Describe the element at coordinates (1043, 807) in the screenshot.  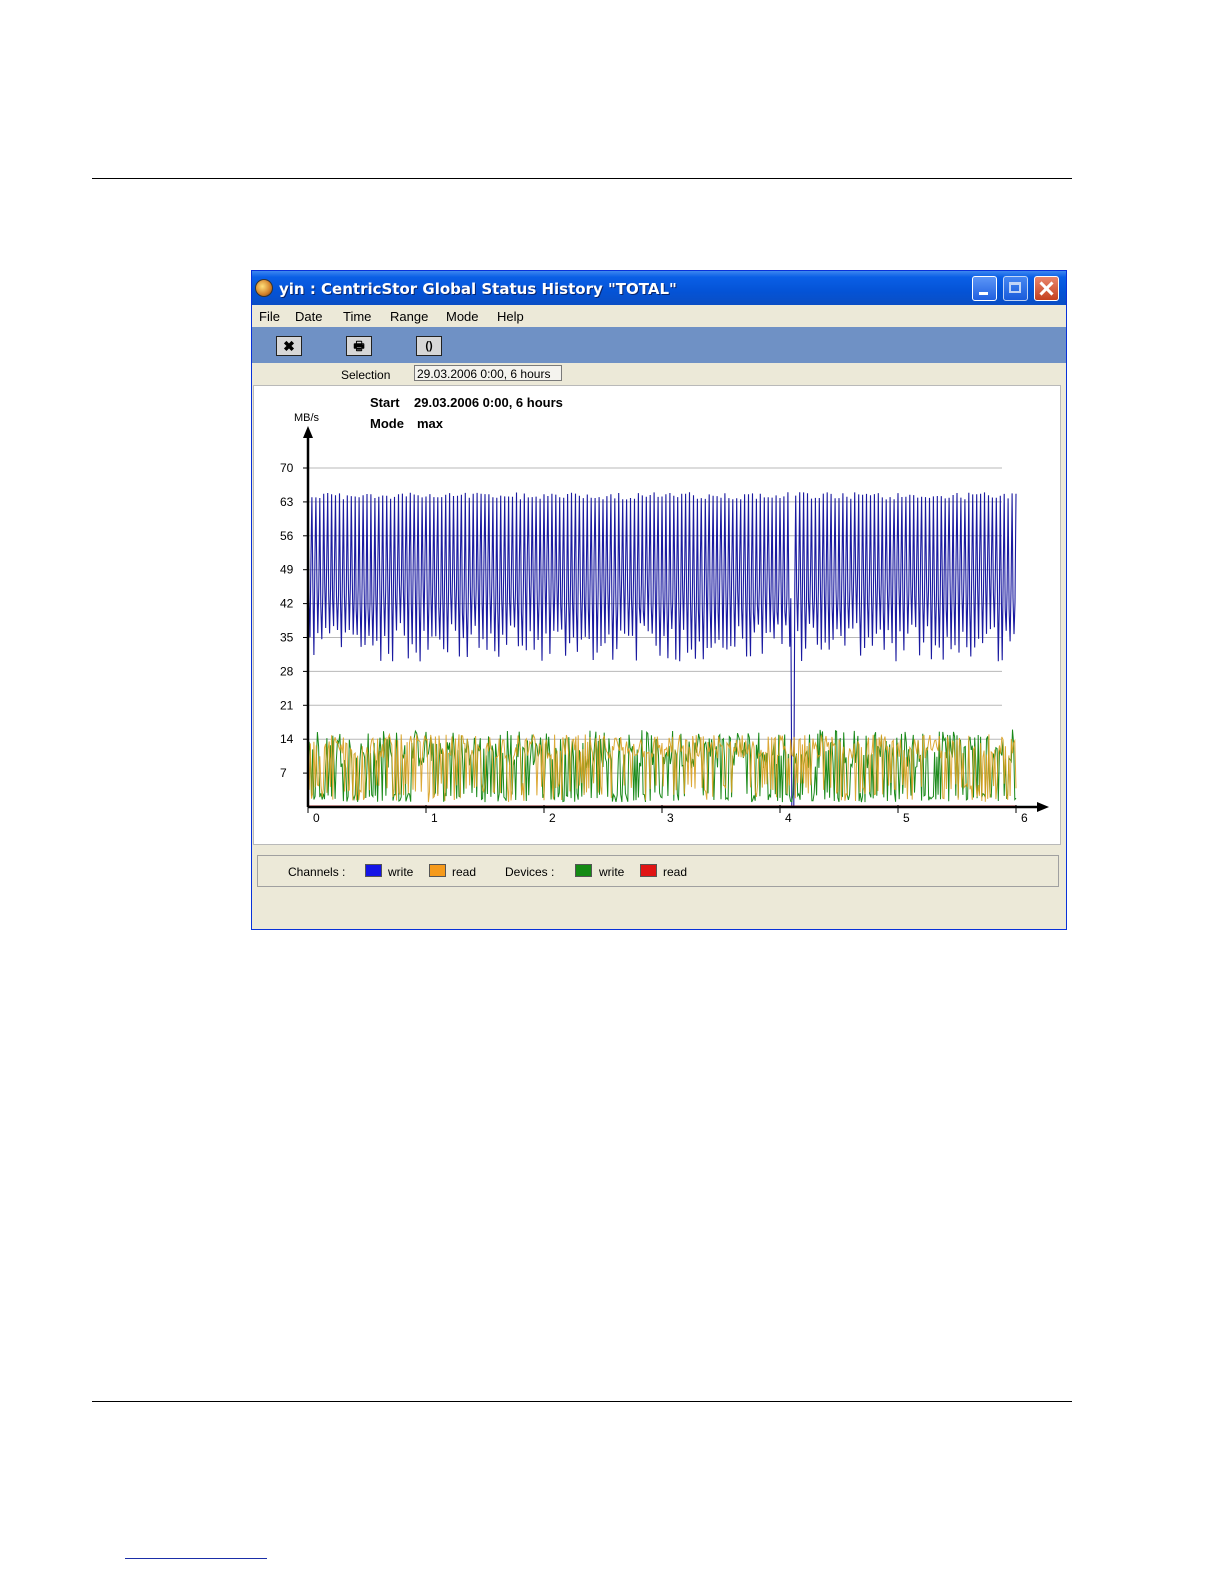
I see `x-axis-arrow` at that location.